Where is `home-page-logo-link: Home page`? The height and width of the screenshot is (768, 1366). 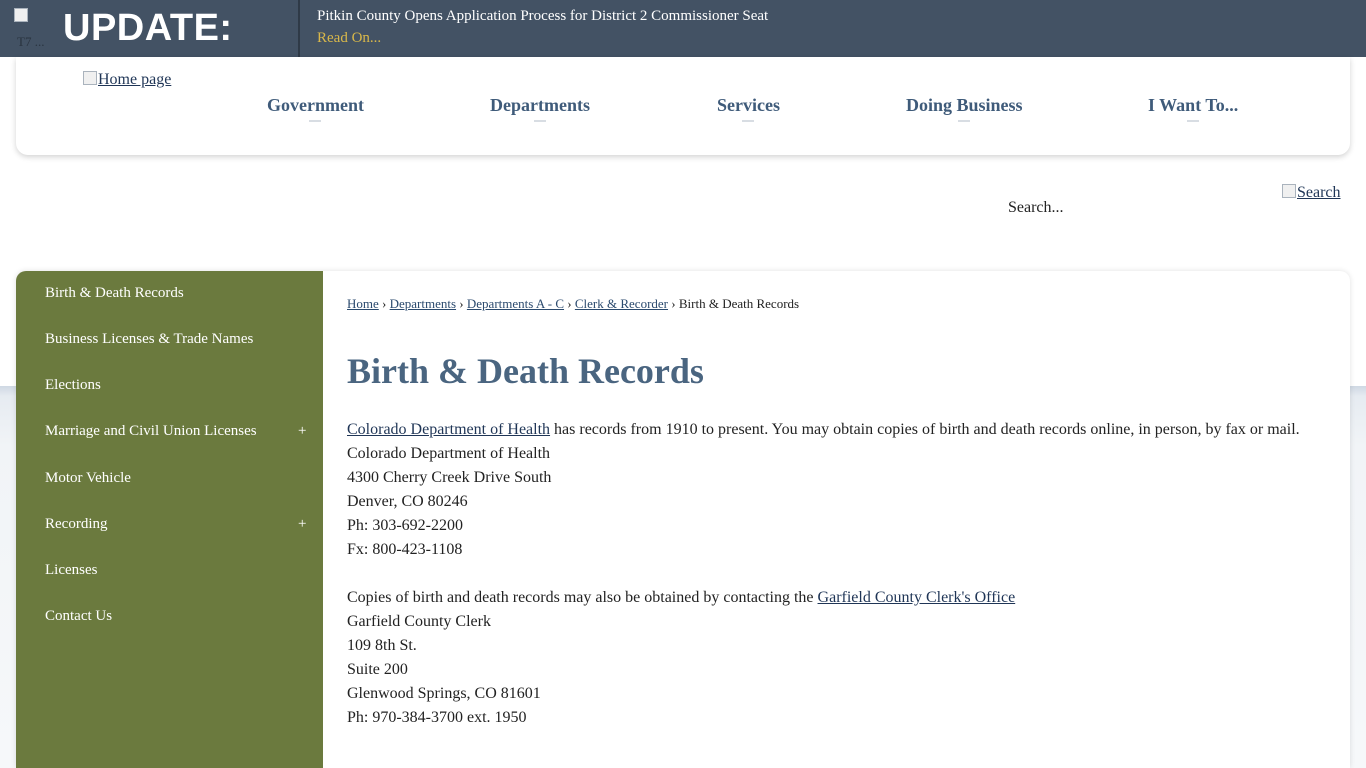
home-page-logo-link: Home page is located at coordinates (127, 80).